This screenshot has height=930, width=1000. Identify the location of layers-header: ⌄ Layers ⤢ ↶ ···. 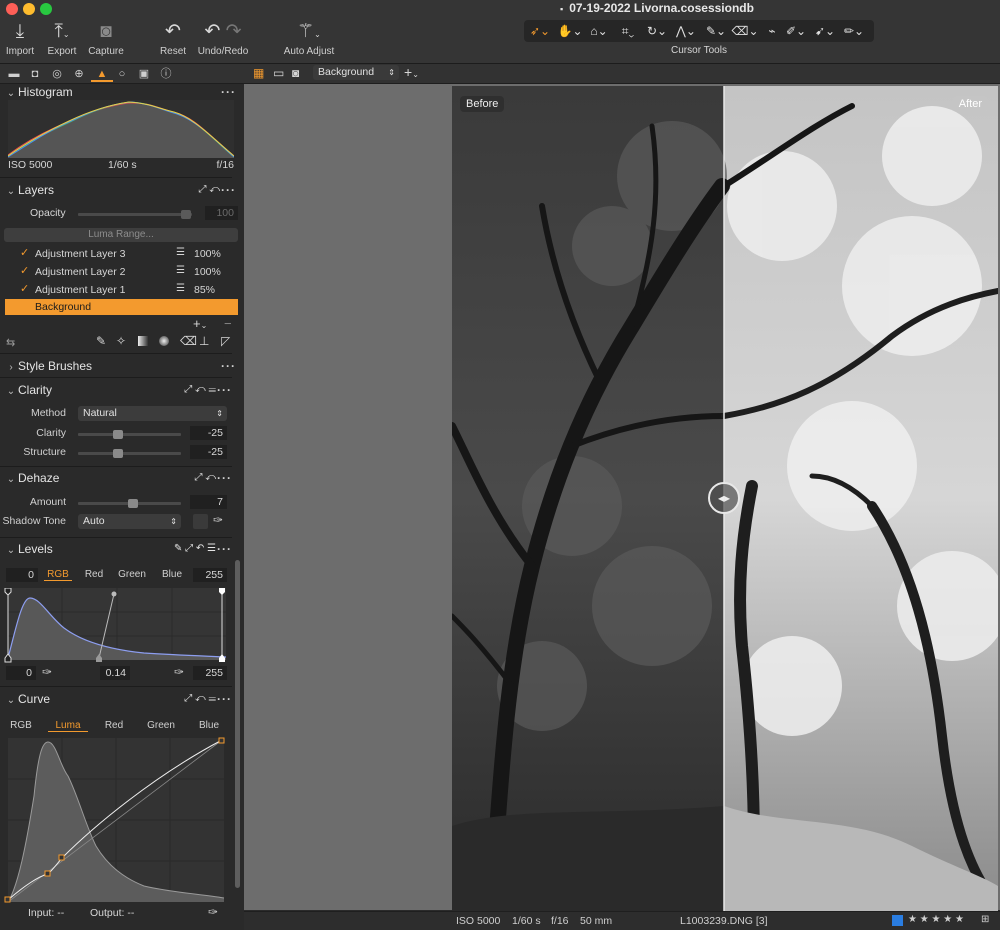
(122, 190).